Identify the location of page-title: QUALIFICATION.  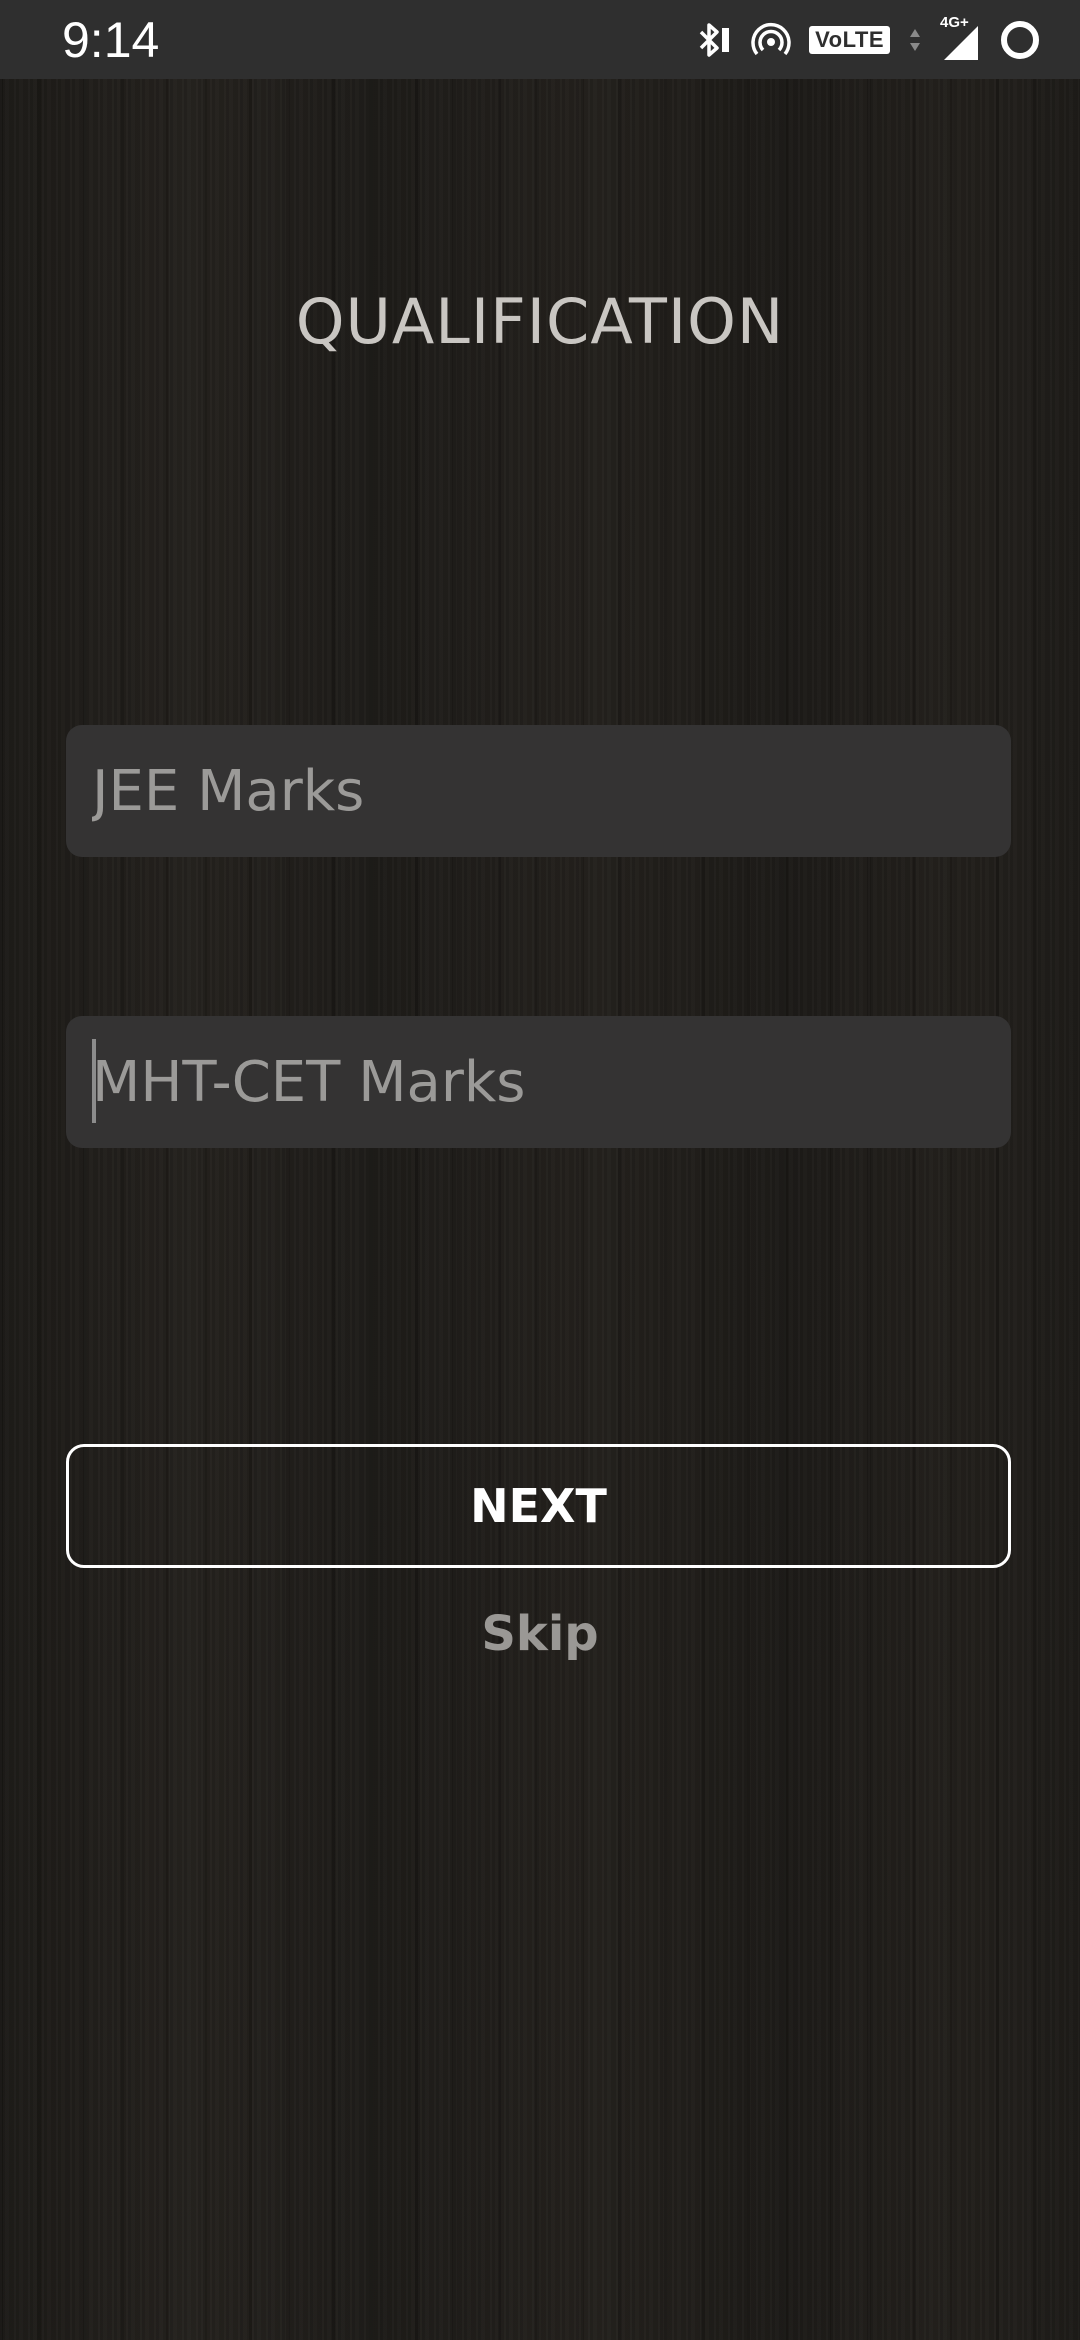
(540, 321).